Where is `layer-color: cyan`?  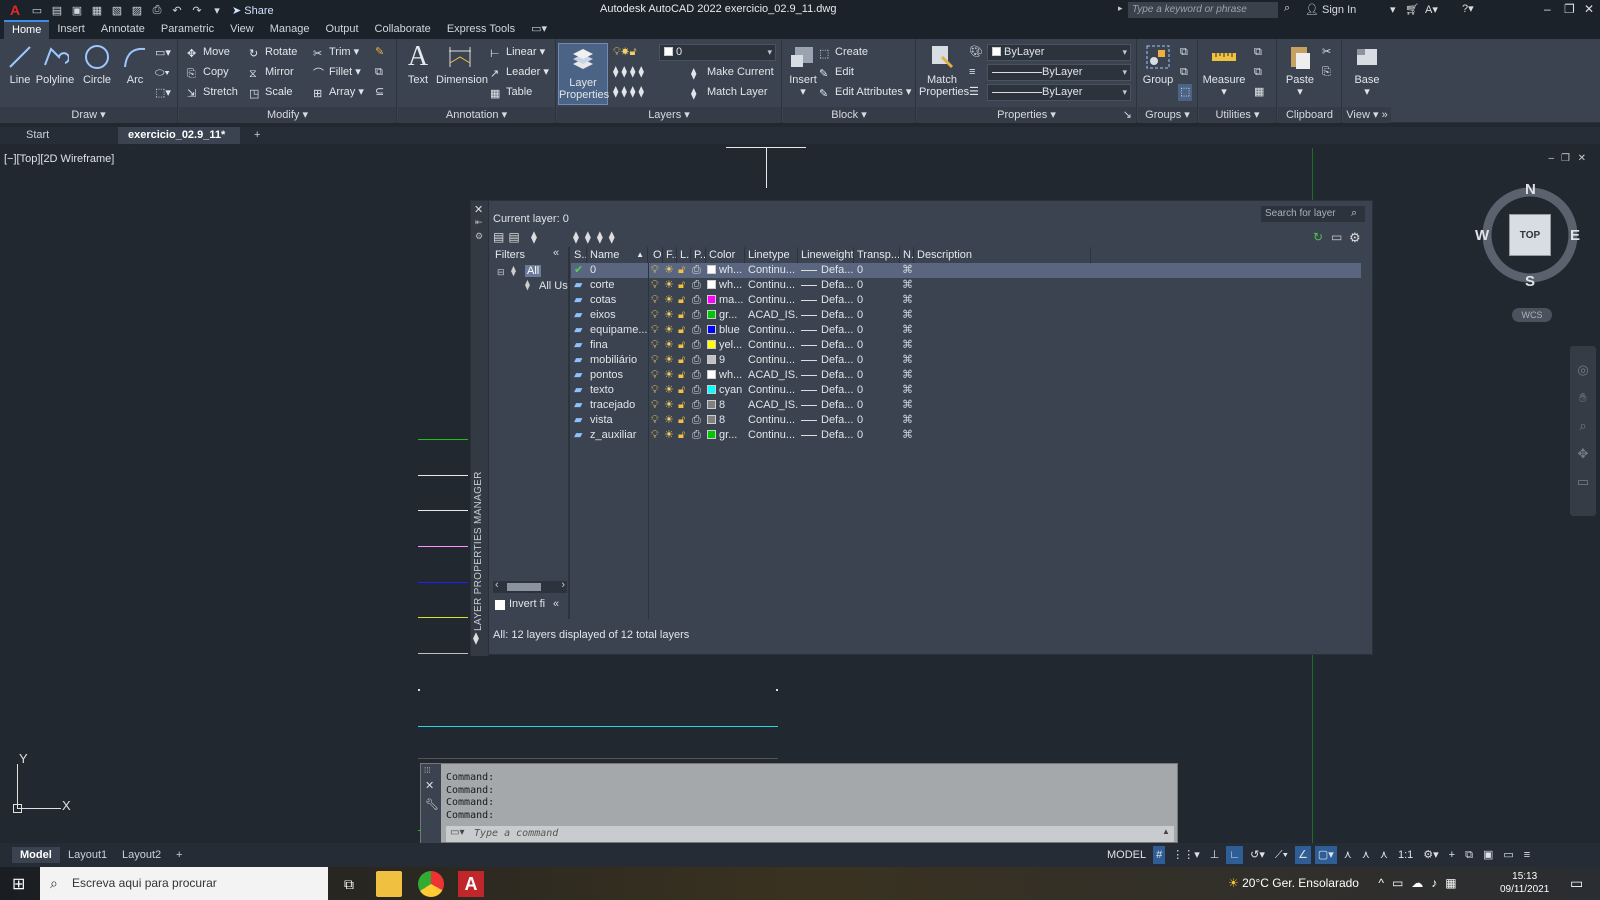 layer-color: cyan is located at coordinates (726, 390).